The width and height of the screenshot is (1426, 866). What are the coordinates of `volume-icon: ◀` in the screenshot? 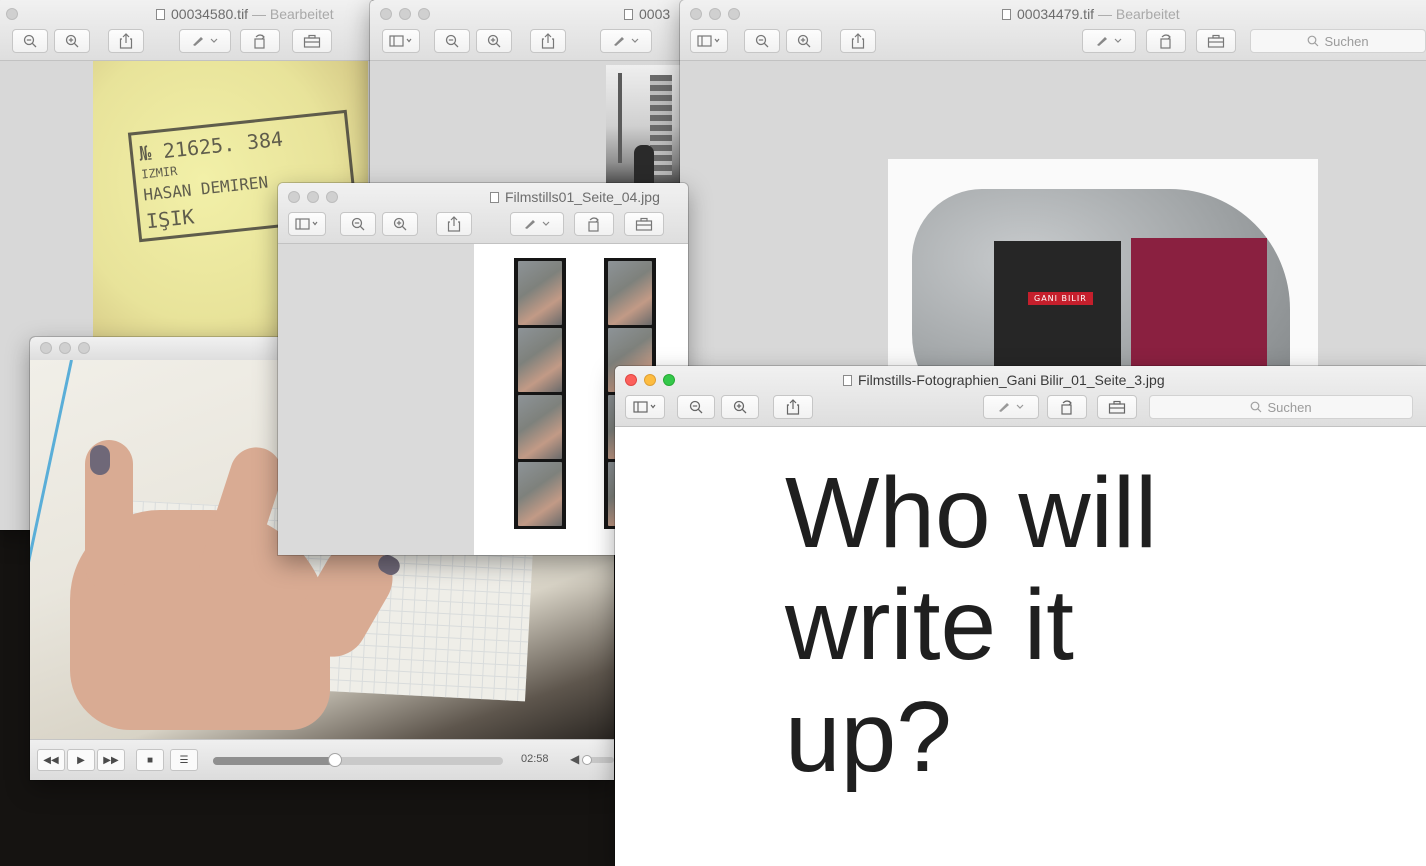 It's located at (575, 759).